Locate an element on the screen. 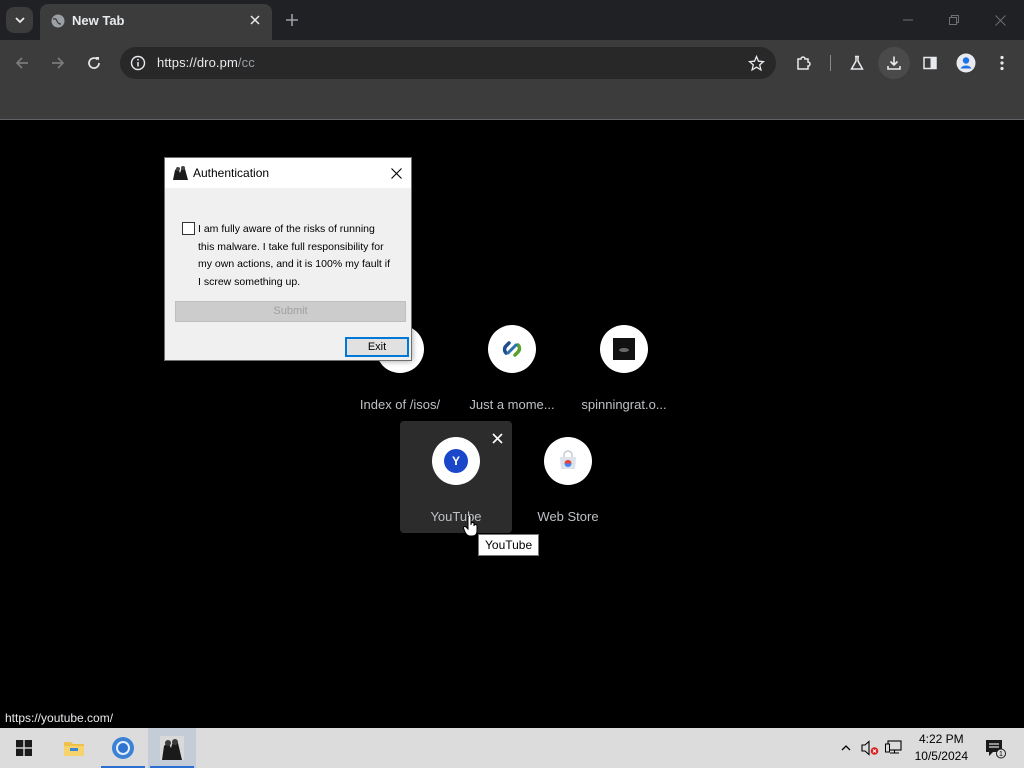 Image resolution: width=1024 pixels, height=768 pixels. plus-icon is located at coordinates (292, 20).